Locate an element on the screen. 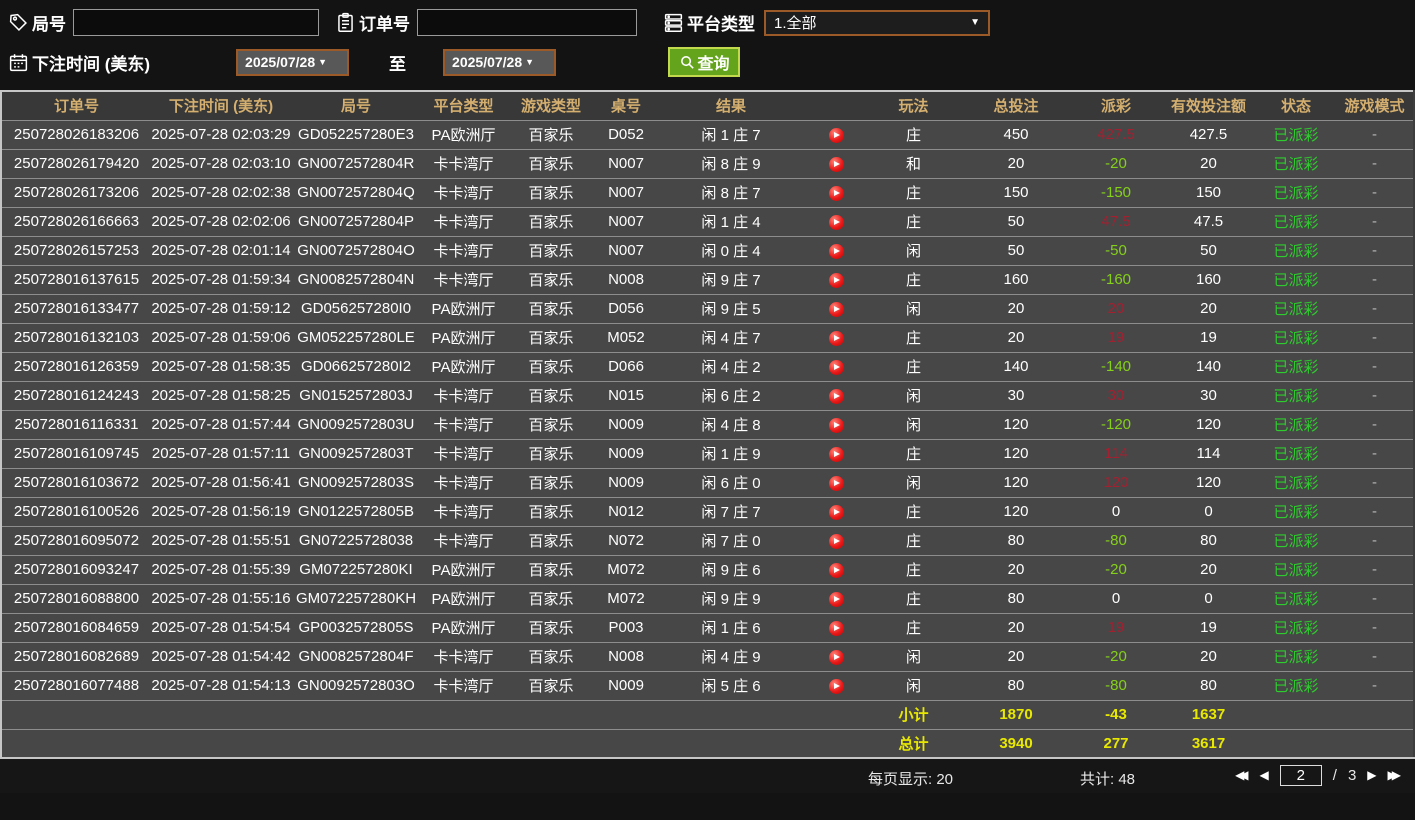 This screenshot has height=820, width=1415. next-page-button: ▶ is located at coordinates (1371, 775).